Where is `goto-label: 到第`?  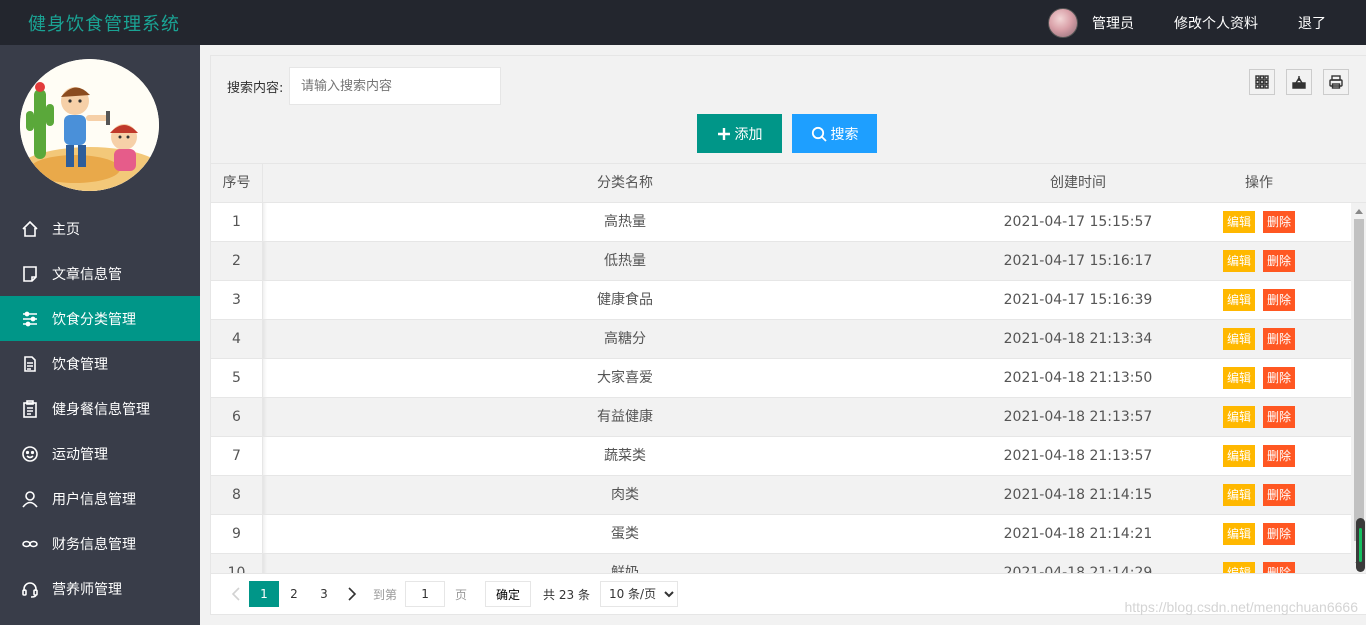 goto-label: 到第 is located at coordinates (385, 594).